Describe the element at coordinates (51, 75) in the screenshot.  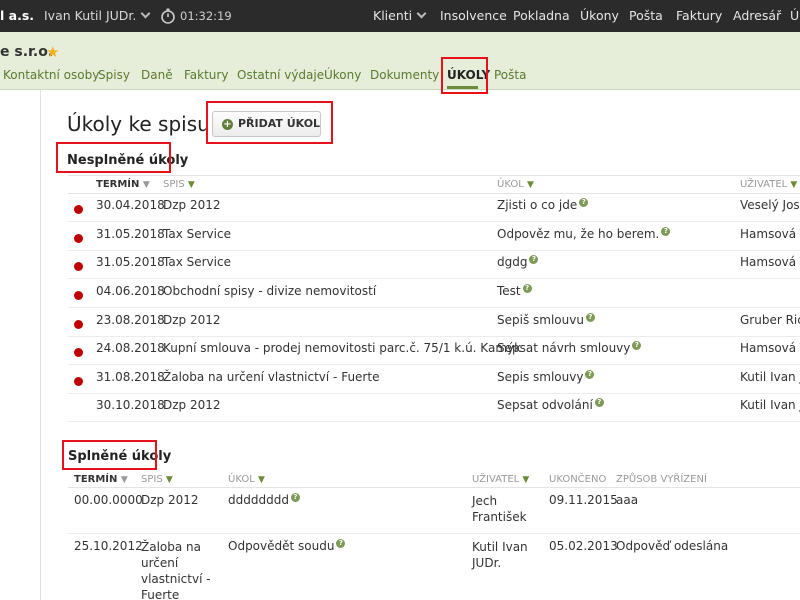
I see `tab-kontaktni-osoby: Kontaktní osoby` at that location.